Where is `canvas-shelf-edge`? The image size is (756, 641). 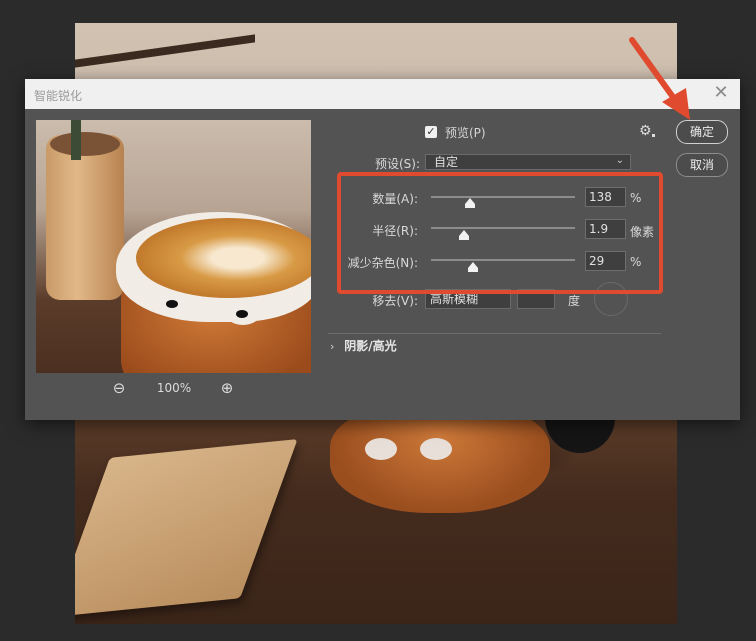
canvas-shelf-edge is located at coordinates (165, 51).